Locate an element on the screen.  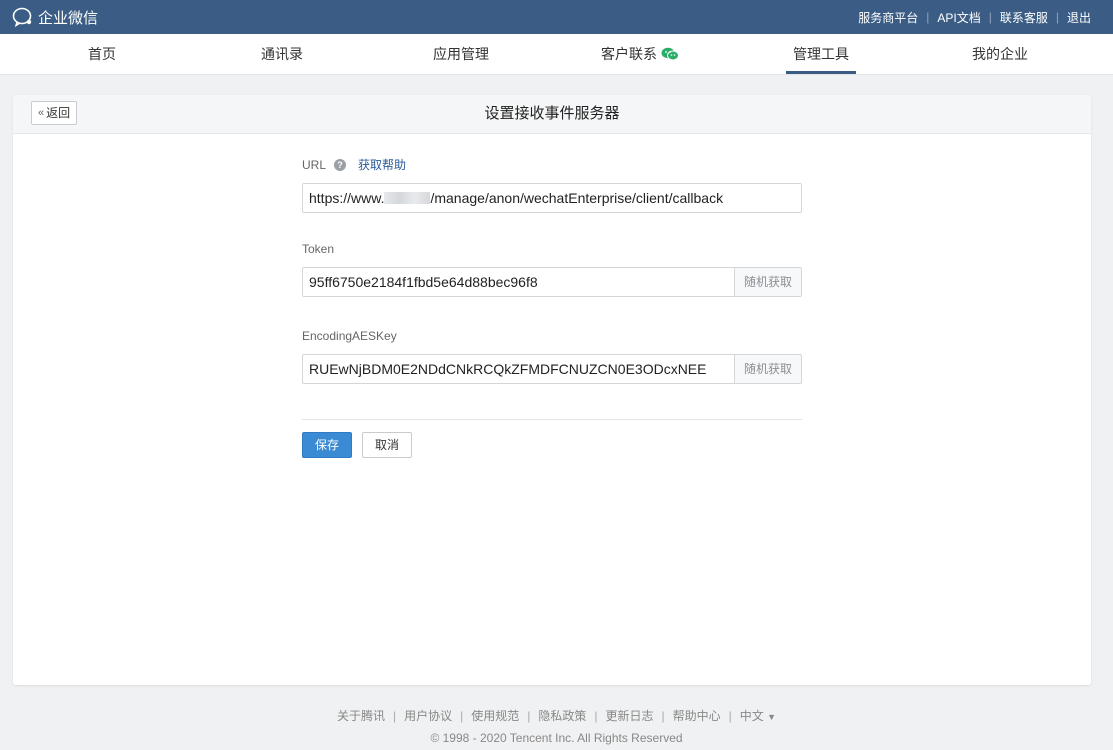
language-selector: 中文 ▼ is located at coordinates (758, 716).